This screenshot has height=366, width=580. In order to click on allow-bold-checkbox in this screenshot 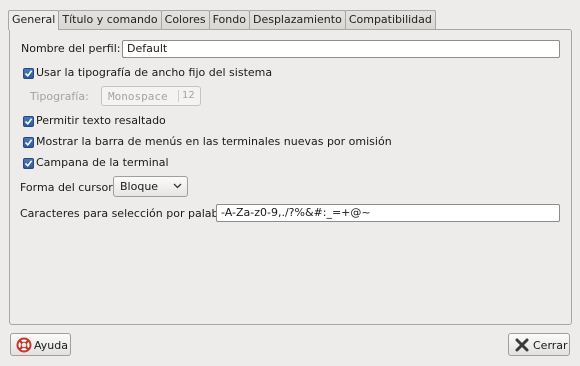, I will do `click(28, 121)`.